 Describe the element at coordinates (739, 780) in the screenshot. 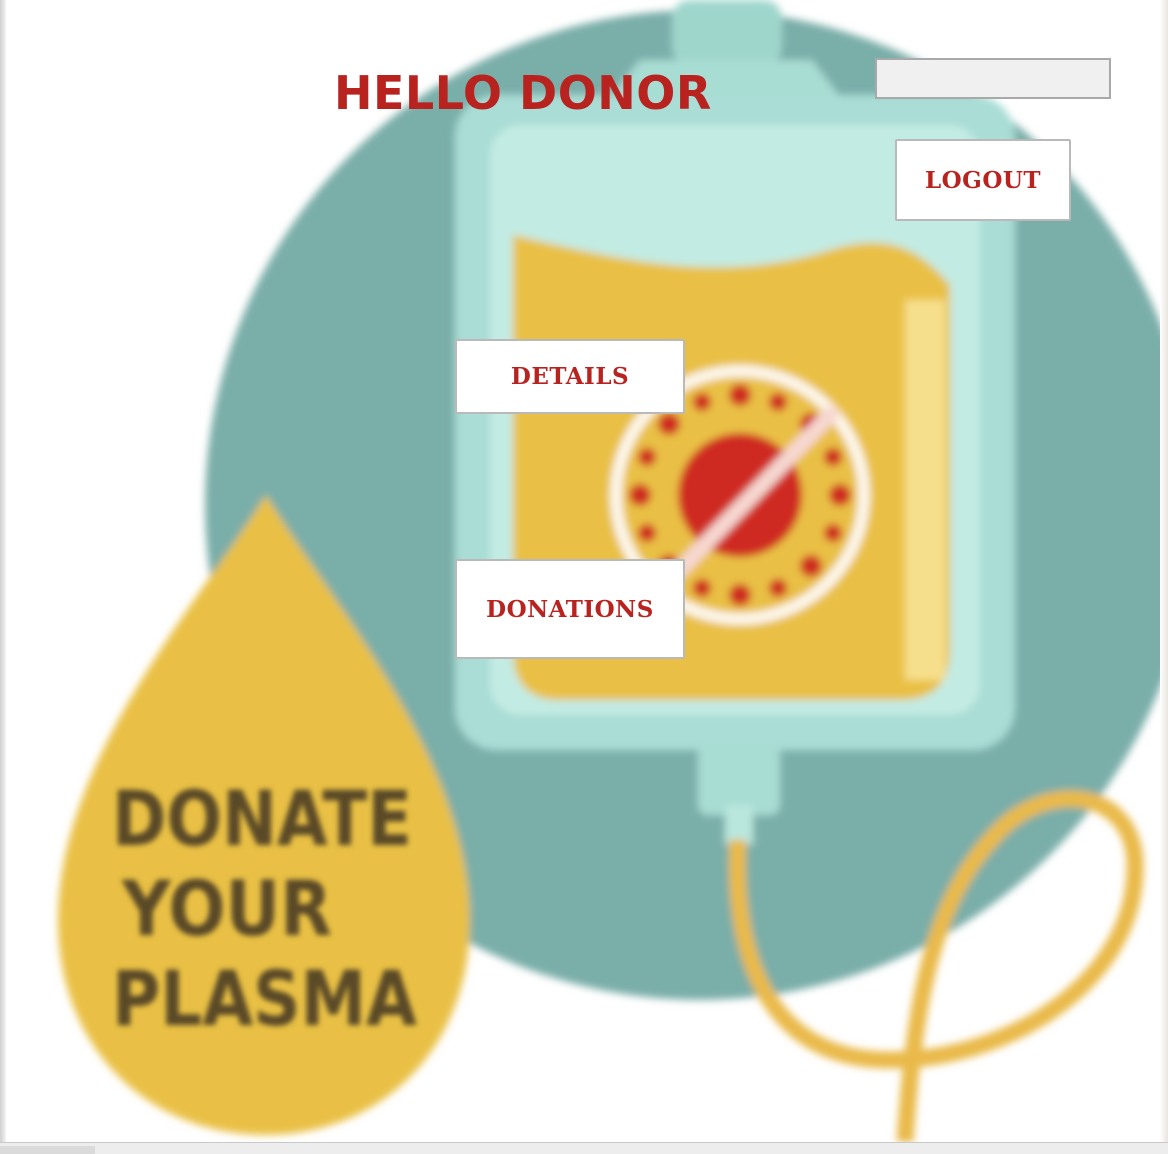

I see `bag-outlet` at that location.